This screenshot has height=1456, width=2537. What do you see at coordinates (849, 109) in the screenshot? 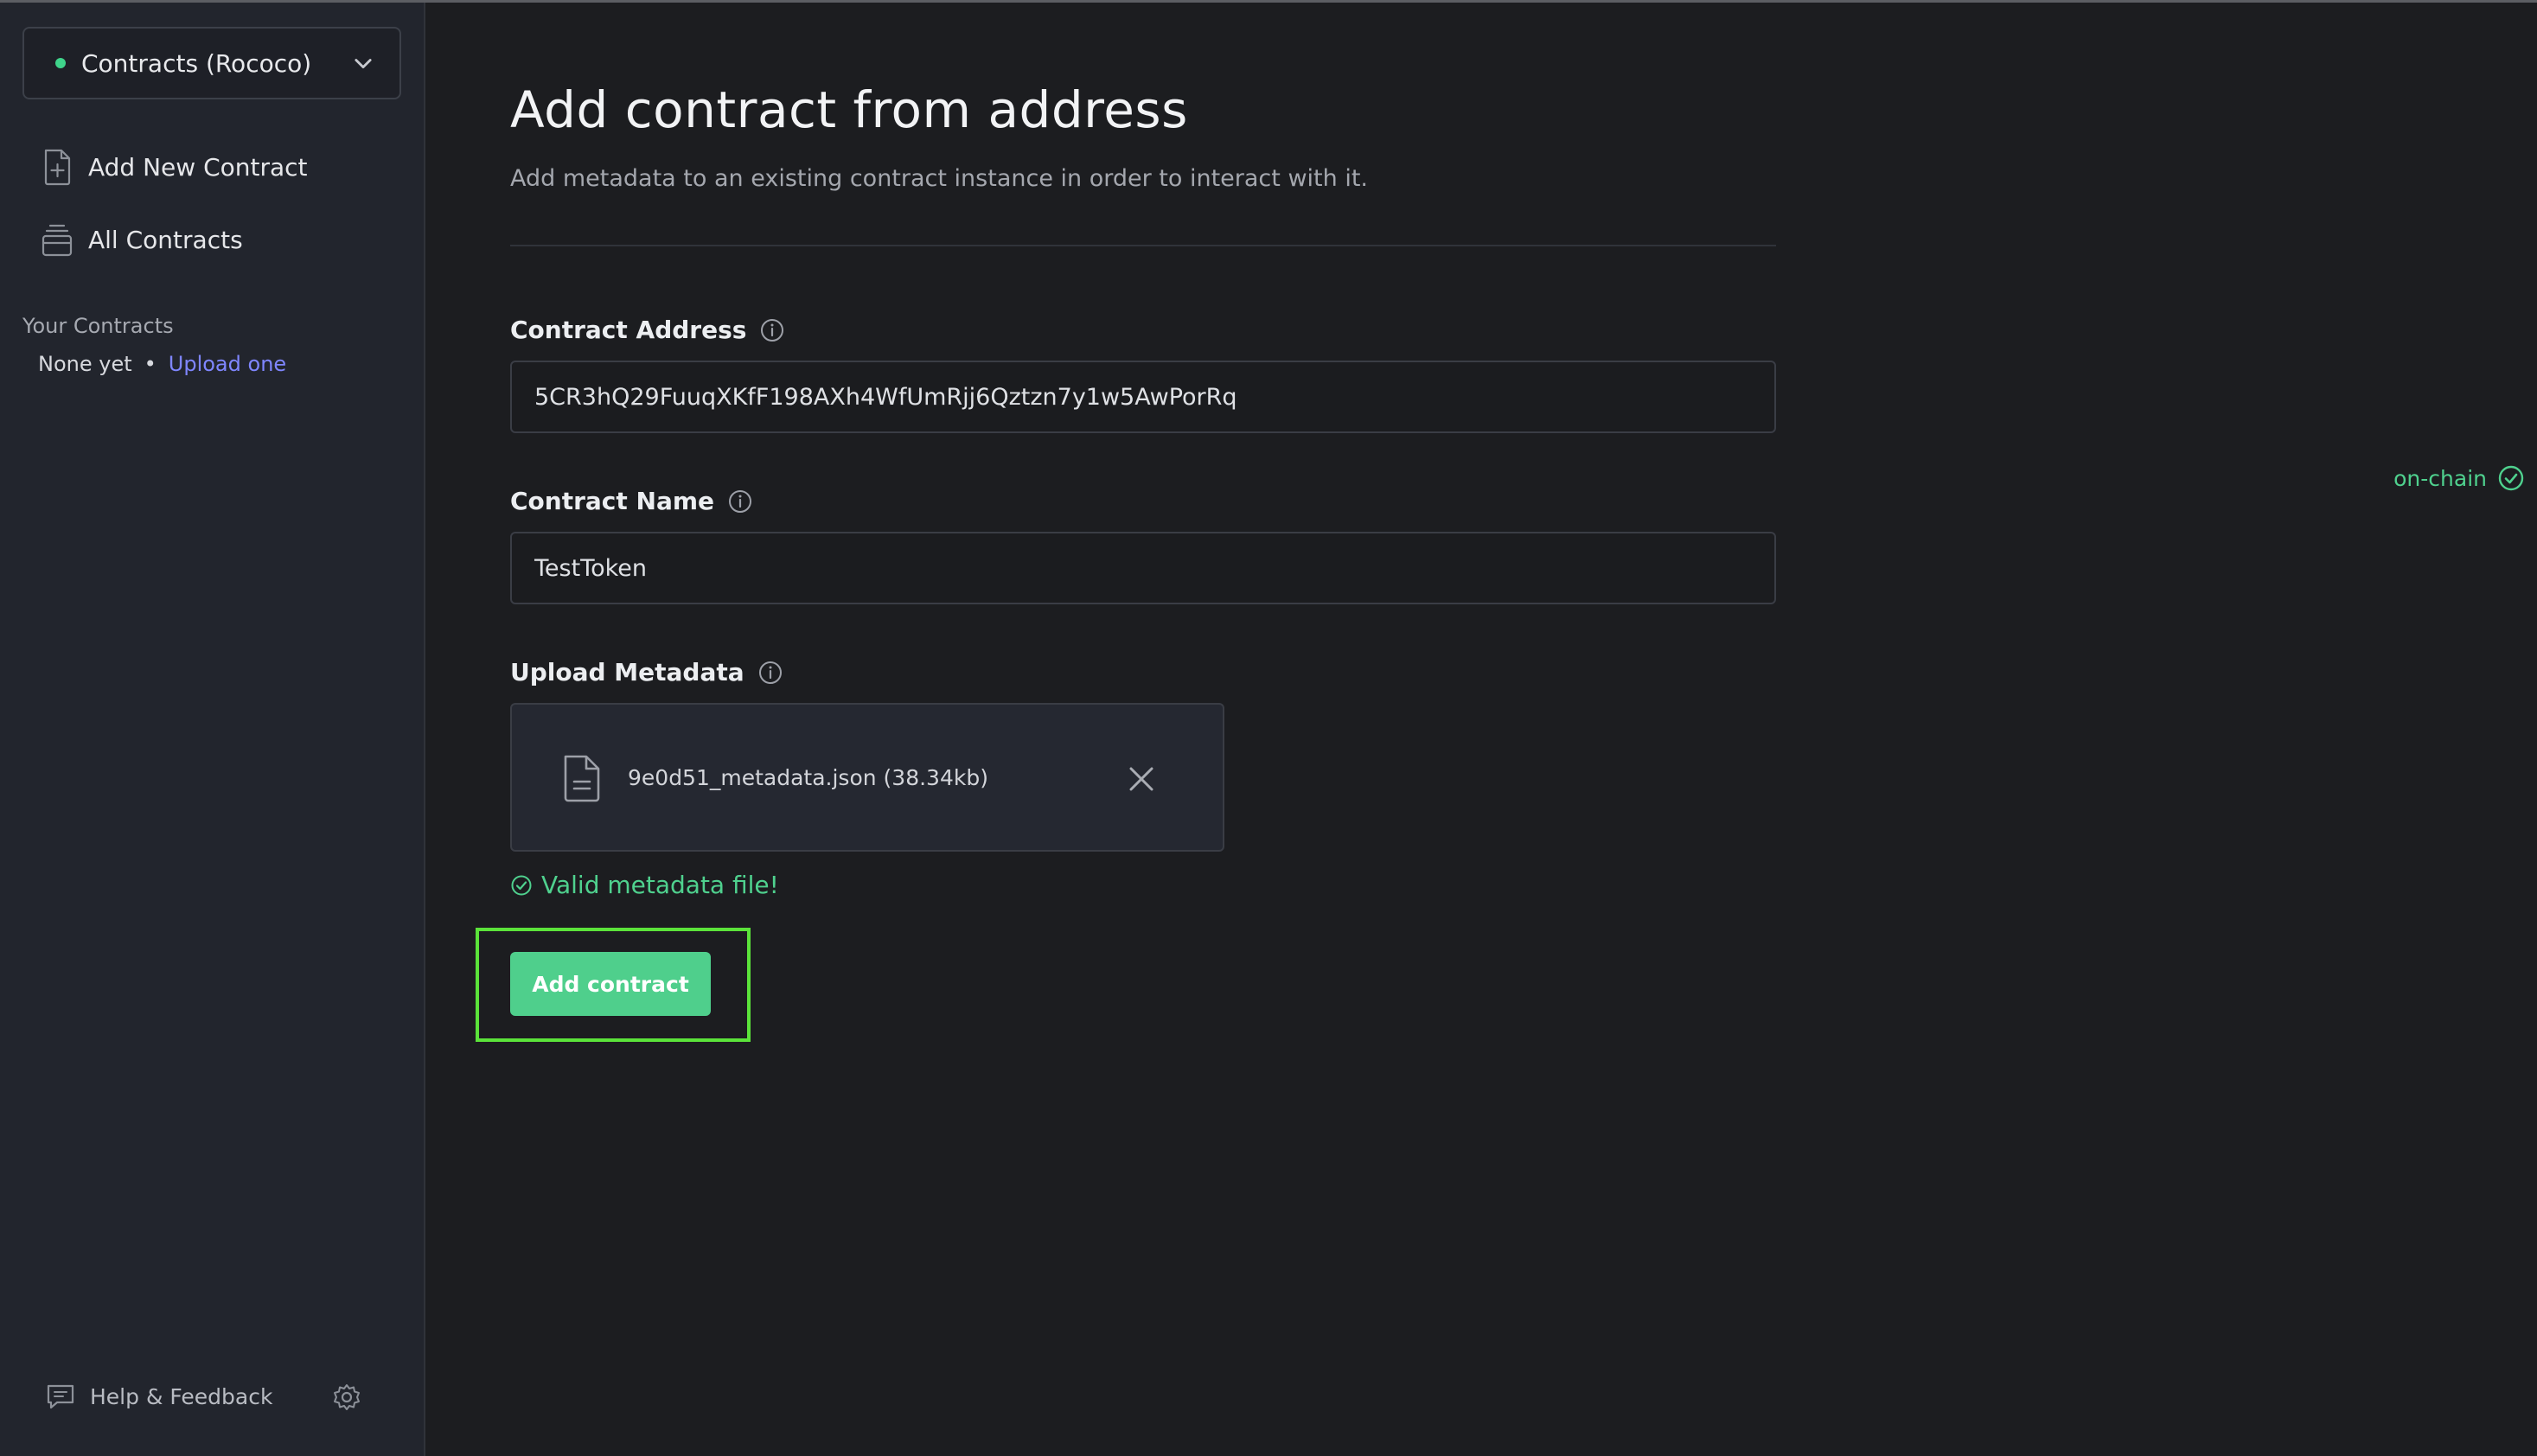
I see `page-title: Add contract from address` at bounding box center [849, 109].